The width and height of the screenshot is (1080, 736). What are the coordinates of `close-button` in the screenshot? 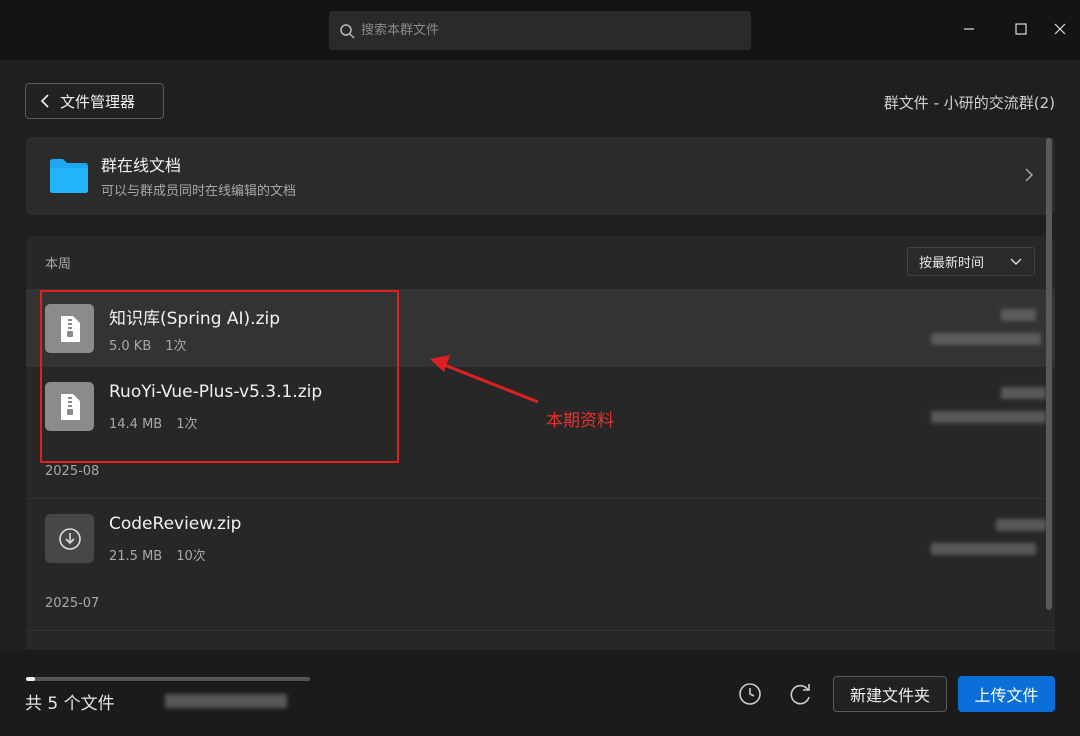 It's located at (1060, 29).